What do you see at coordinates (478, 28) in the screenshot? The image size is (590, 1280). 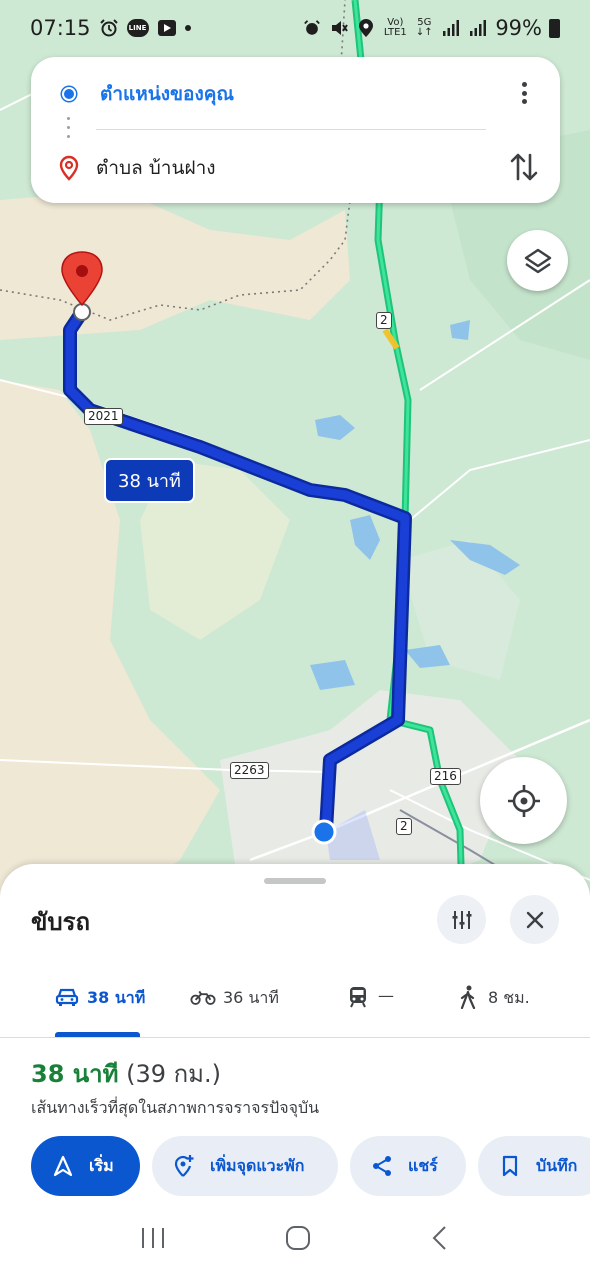 I see `signal-2-icon` at bounding box center [478, 28].